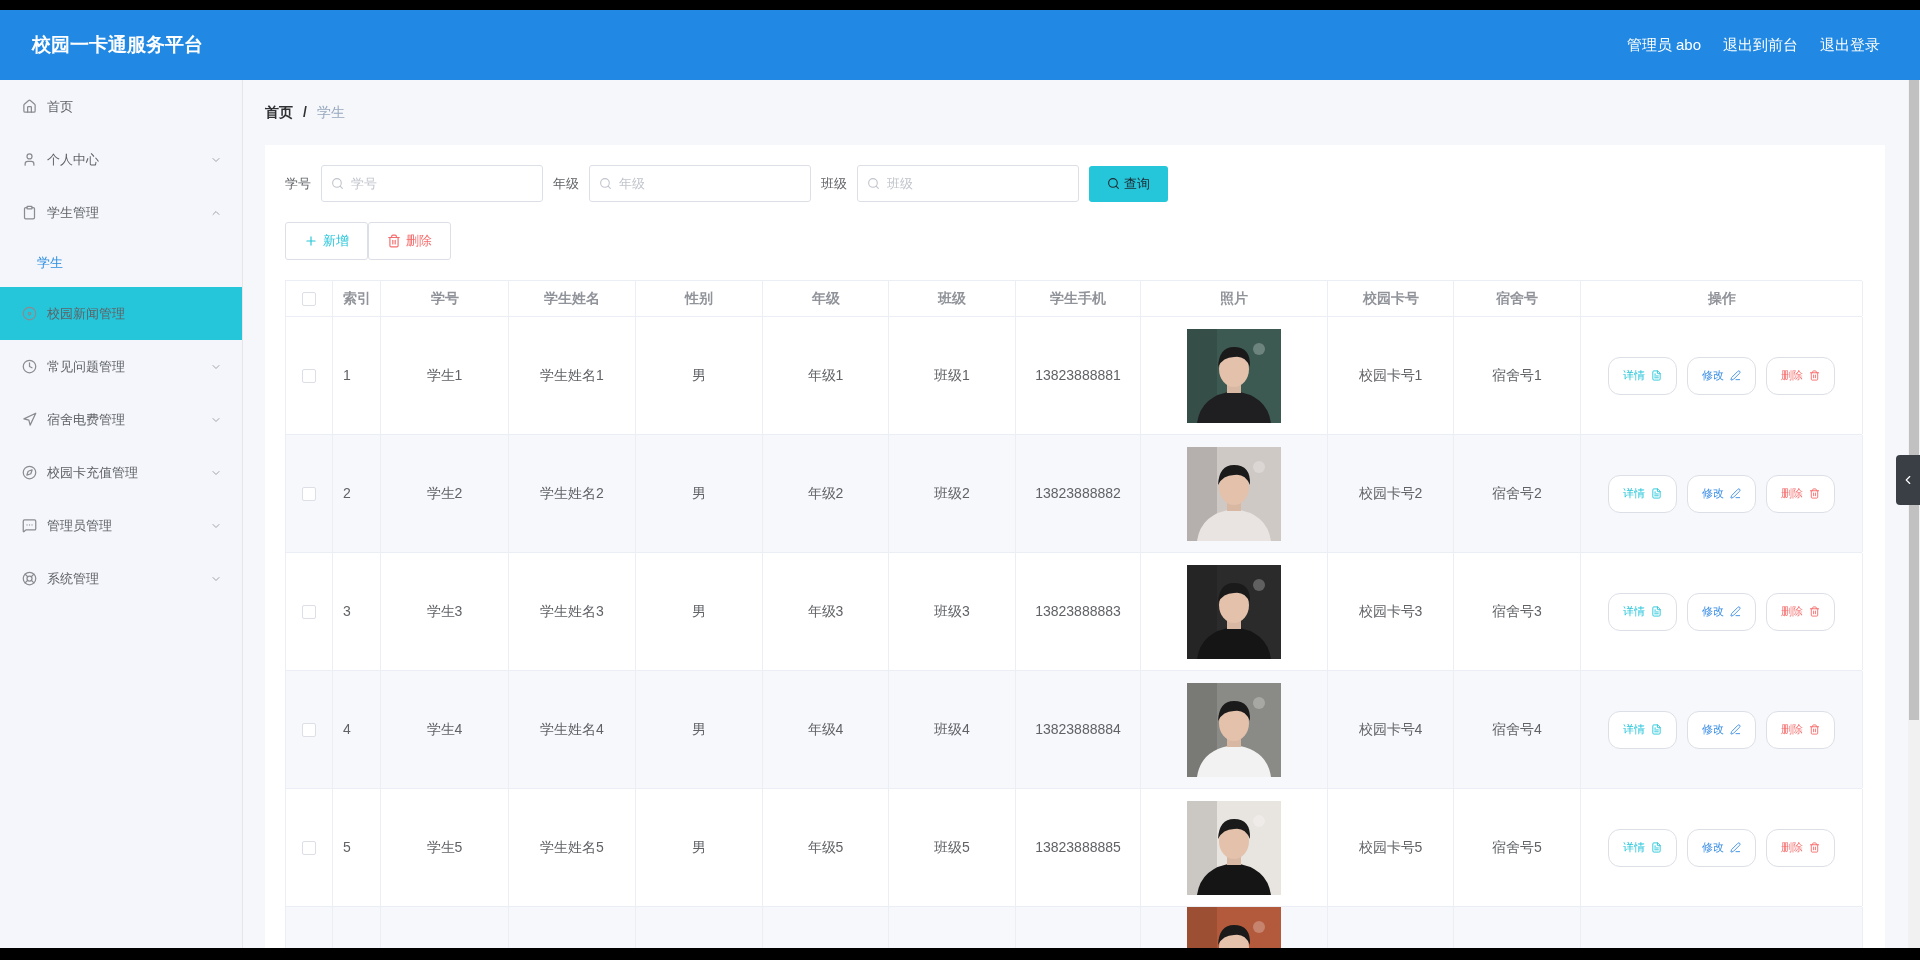  I want to click on clipboard-icon, so click(29, 212).